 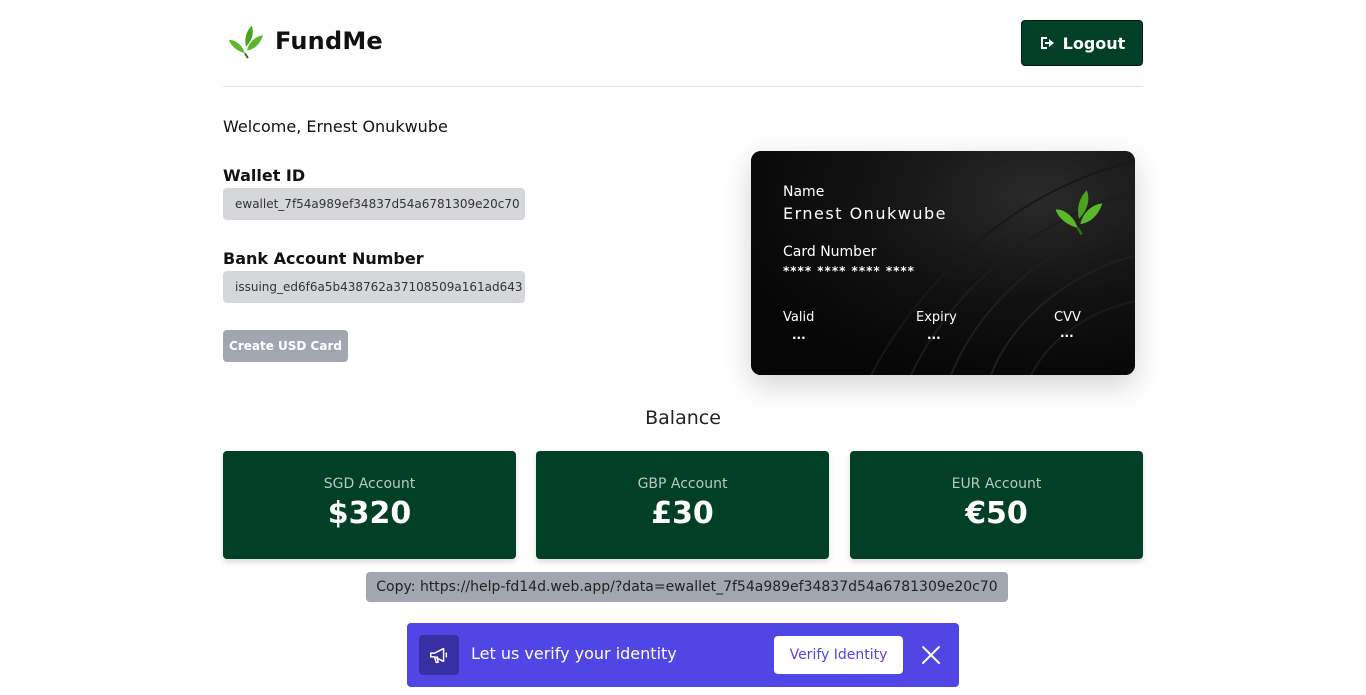 I want to click on account-card-eur: EUR Account €50, so click(x=996, y=505).